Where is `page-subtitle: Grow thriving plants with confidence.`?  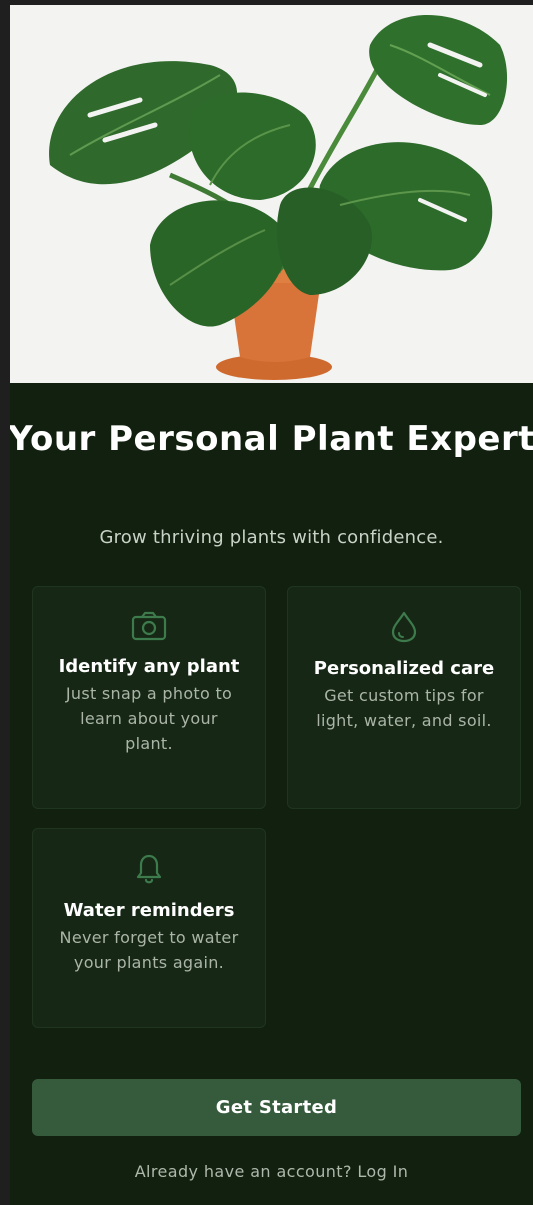
page-subtitle: Grow thriving plants with confidence. is located at coordinates (271, 537).